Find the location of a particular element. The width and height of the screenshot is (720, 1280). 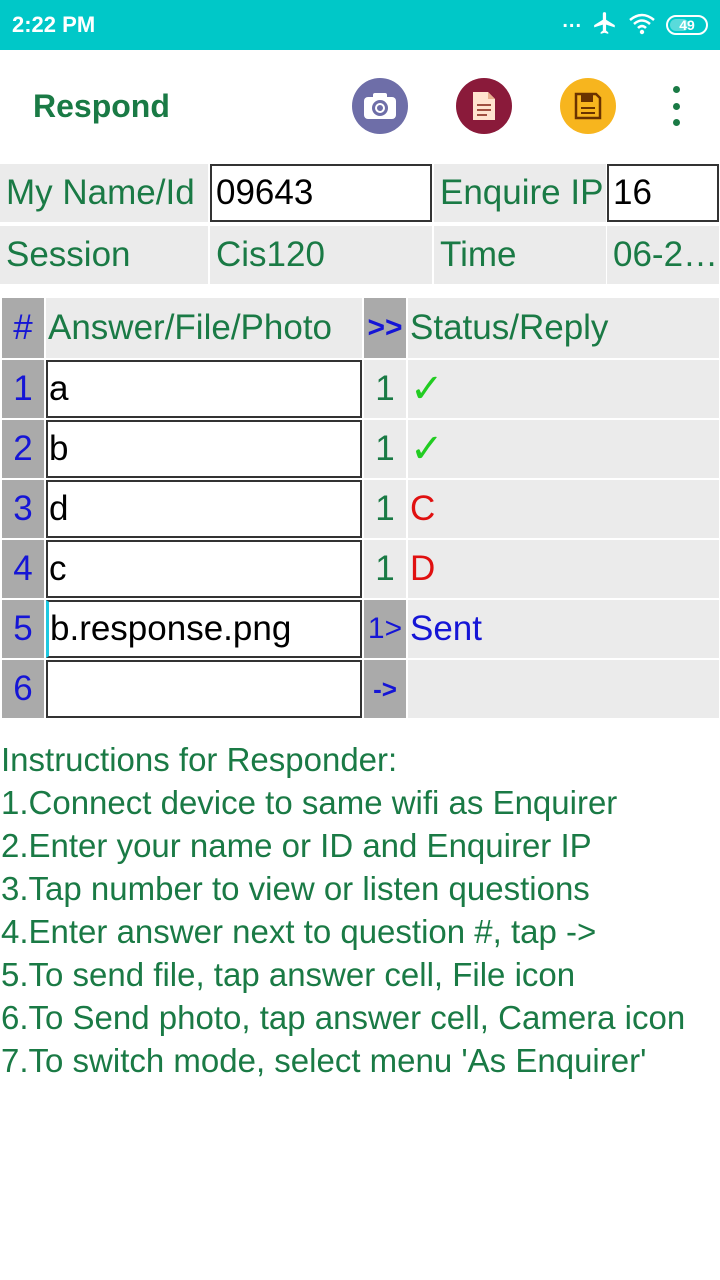

save-button is located at coordinates (588, 106).